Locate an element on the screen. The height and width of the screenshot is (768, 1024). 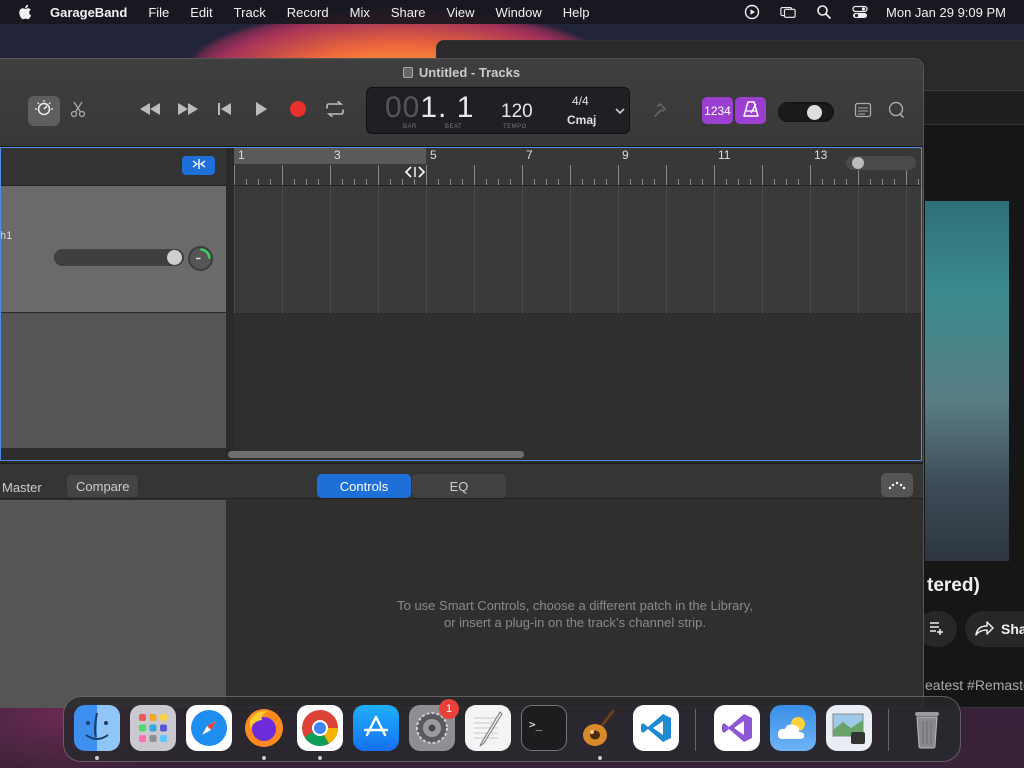
menu-share: Share is located at coordinates (408, 12).